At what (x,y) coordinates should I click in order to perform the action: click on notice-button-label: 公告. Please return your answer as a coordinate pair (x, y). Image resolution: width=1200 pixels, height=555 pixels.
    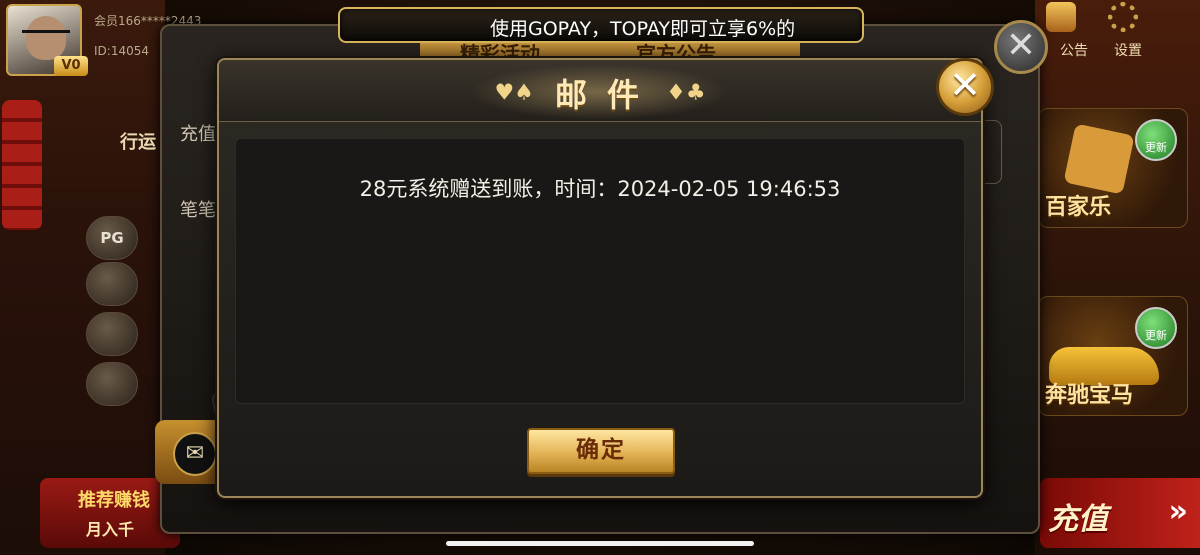
    Looking at the image, I should click on (1074, 50).